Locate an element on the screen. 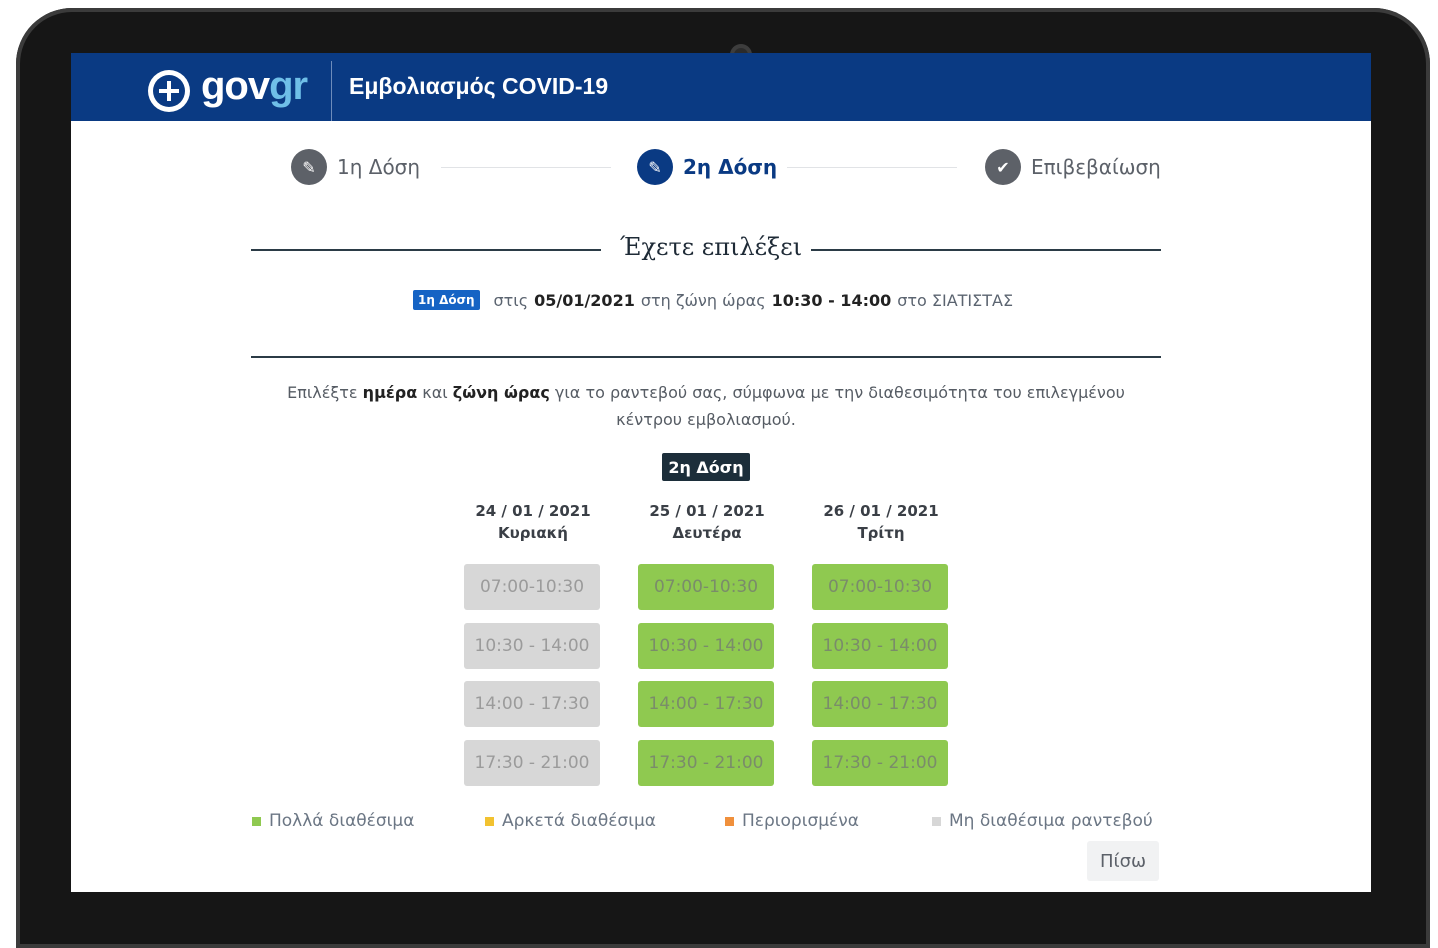 The image size is (1438, 948). step-confirmation: ✔ Επιβεβαίωση is located at coordinates (1073, 167).